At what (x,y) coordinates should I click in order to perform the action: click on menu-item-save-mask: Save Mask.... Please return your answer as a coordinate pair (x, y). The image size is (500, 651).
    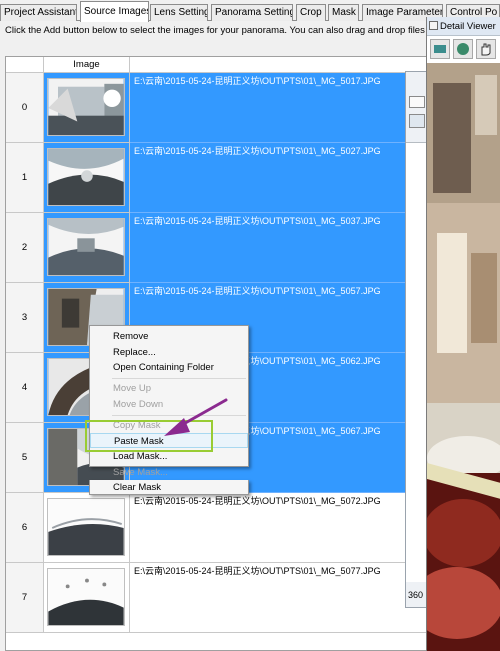
    Looking at the image, I should click on (169, 472).